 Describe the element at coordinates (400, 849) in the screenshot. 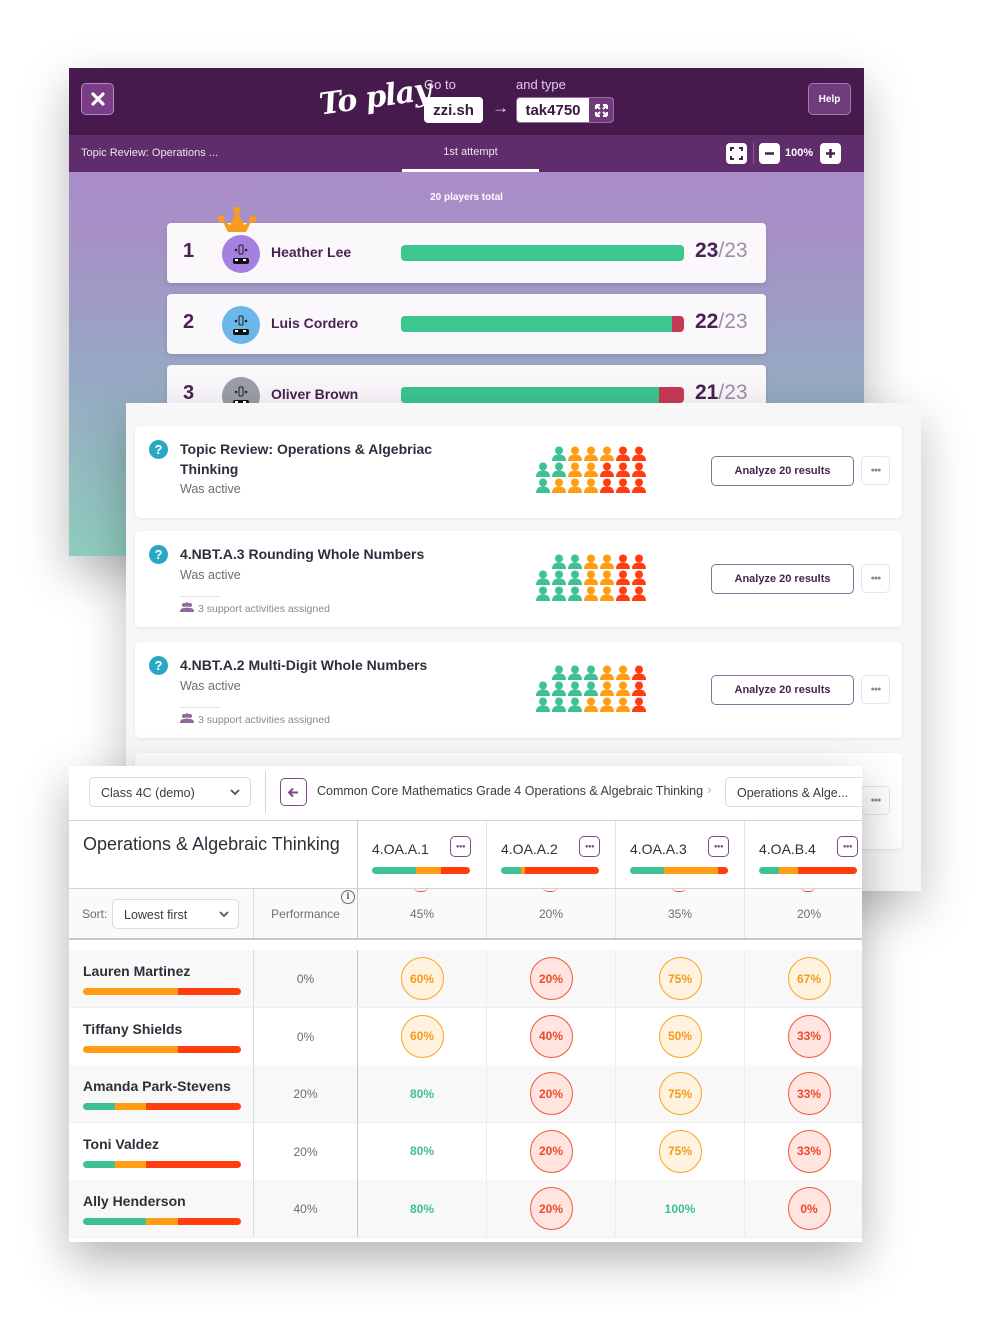

I see `standard-code: 4.OA.A.1` at that location.